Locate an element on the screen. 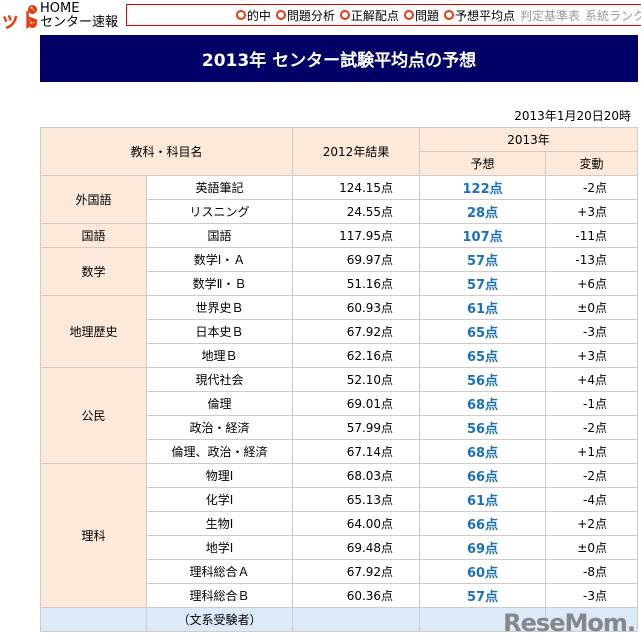 The height and width of the screenshot is (641, 641). prev-result-cell: 60.93点 is located at coordinates (356, 307).